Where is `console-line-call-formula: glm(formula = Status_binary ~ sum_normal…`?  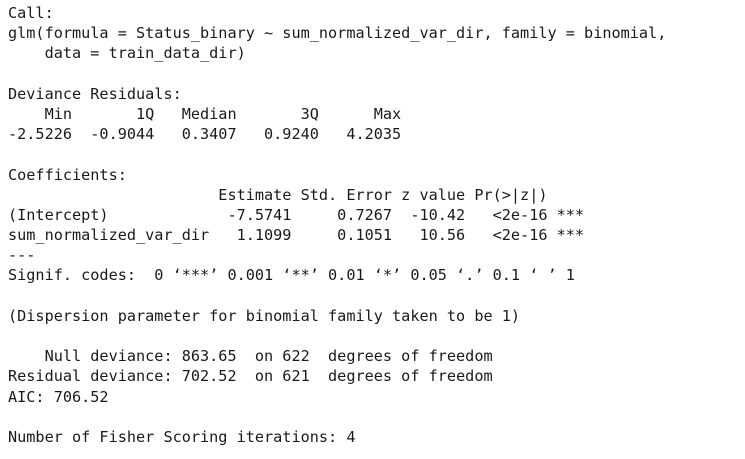 console-line-call-formula: glm(formula = Status_binary ~ sum_normal… is located at coordinates (337, 33).